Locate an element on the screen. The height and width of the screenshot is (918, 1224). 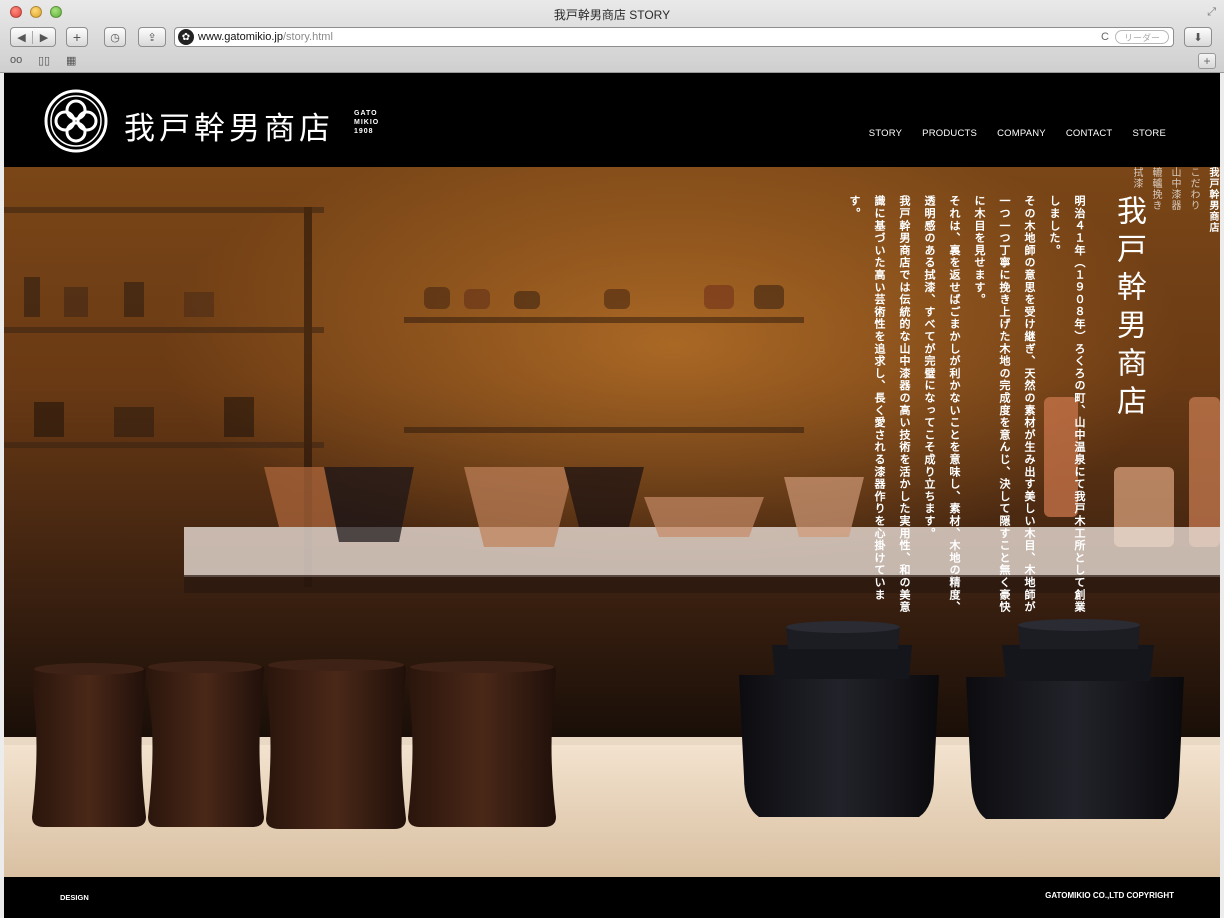
logo-subtitle: GATO MIKIO 1908 is located at coordinates (366, 122).